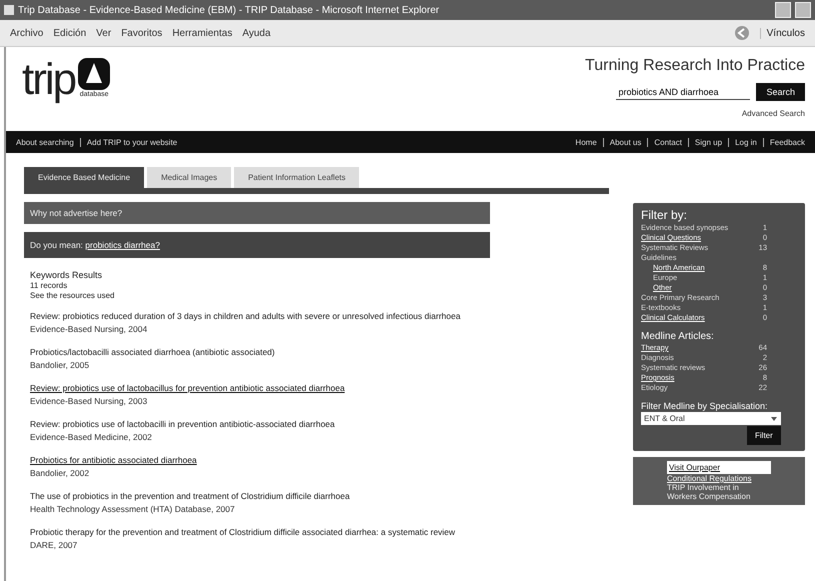 This screenshot has width=815, height=581. Describe the element at coordinates (703, 487) in the screenshot. I see `promo-text: TRIP Involvement in` at that location.